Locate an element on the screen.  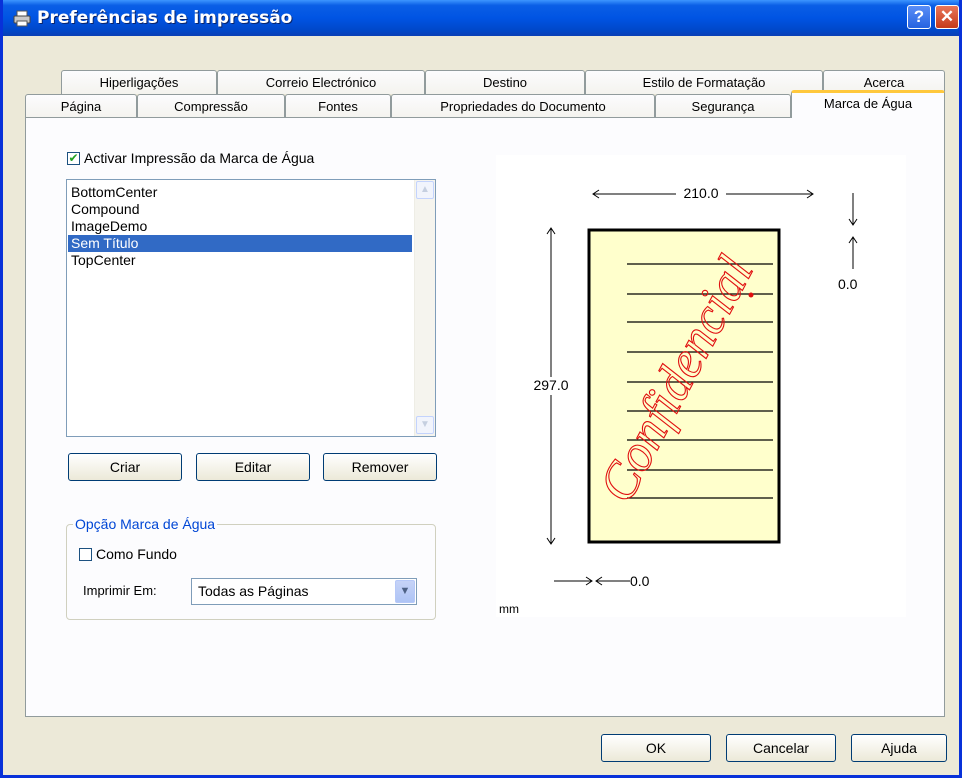
print-on-select: Todas as Páginas ▼ is located at coordinates (304, 591).